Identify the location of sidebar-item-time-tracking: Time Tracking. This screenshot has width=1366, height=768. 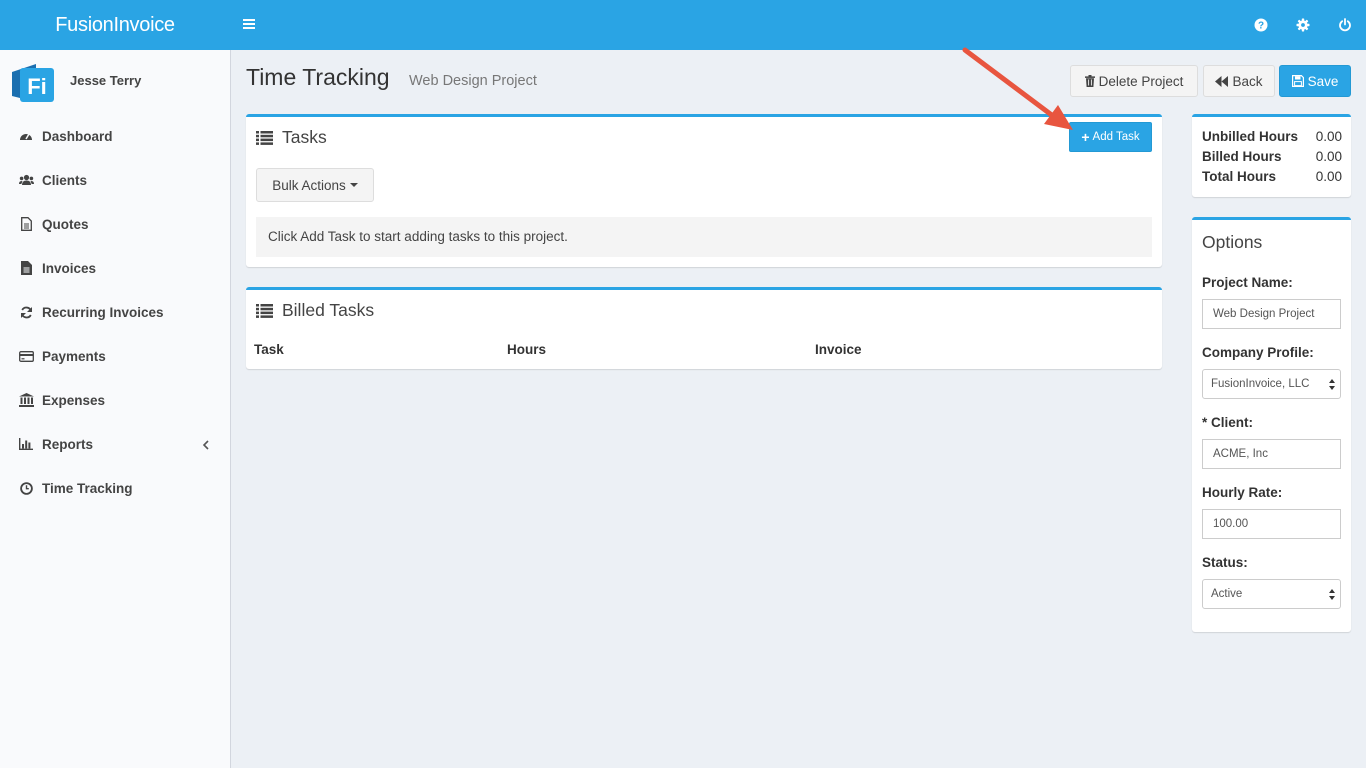
(115, 488).